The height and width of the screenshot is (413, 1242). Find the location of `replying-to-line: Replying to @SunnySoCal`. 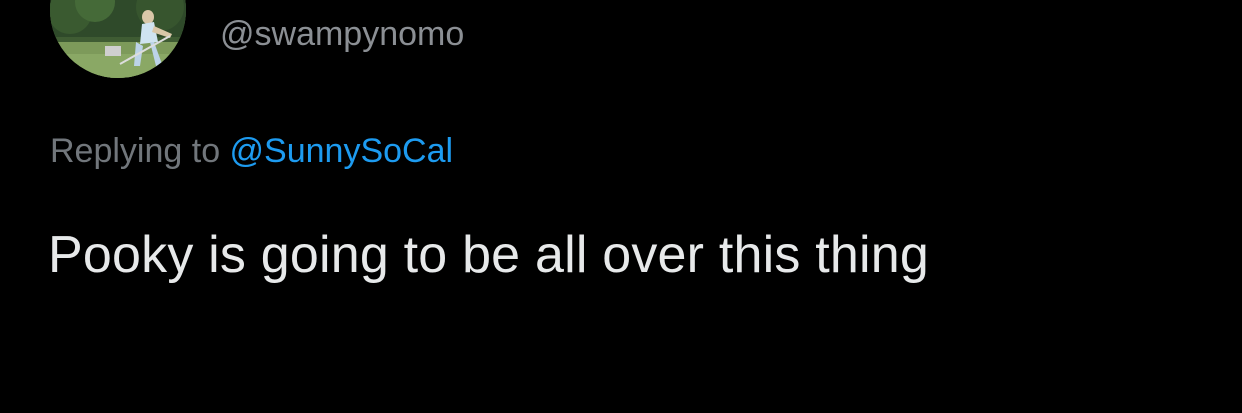

replying-to-line: Replying to @SunnySoCal is located at coordinates (251, 151).